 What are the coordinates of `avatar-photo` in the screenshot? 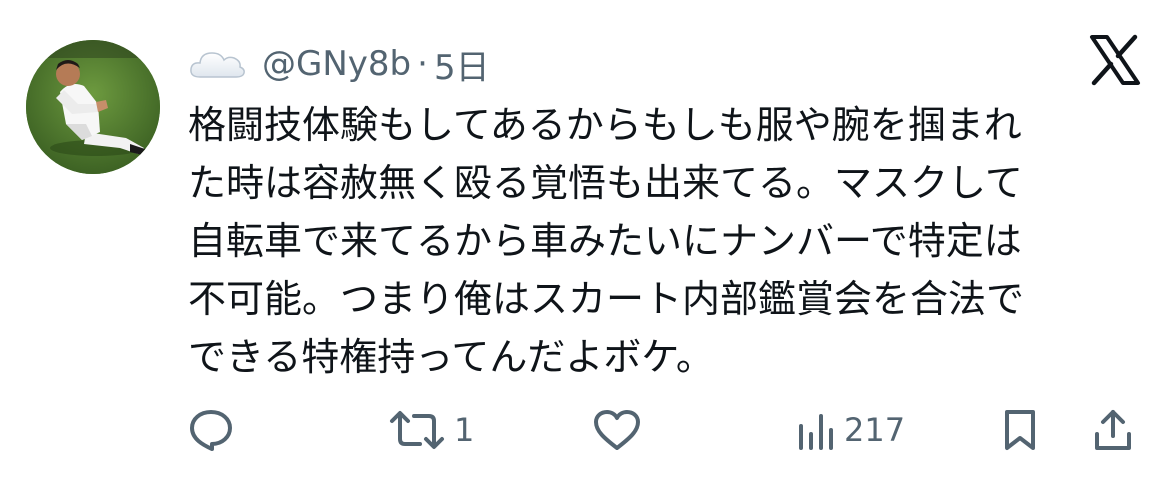 It's located at (93, 107).